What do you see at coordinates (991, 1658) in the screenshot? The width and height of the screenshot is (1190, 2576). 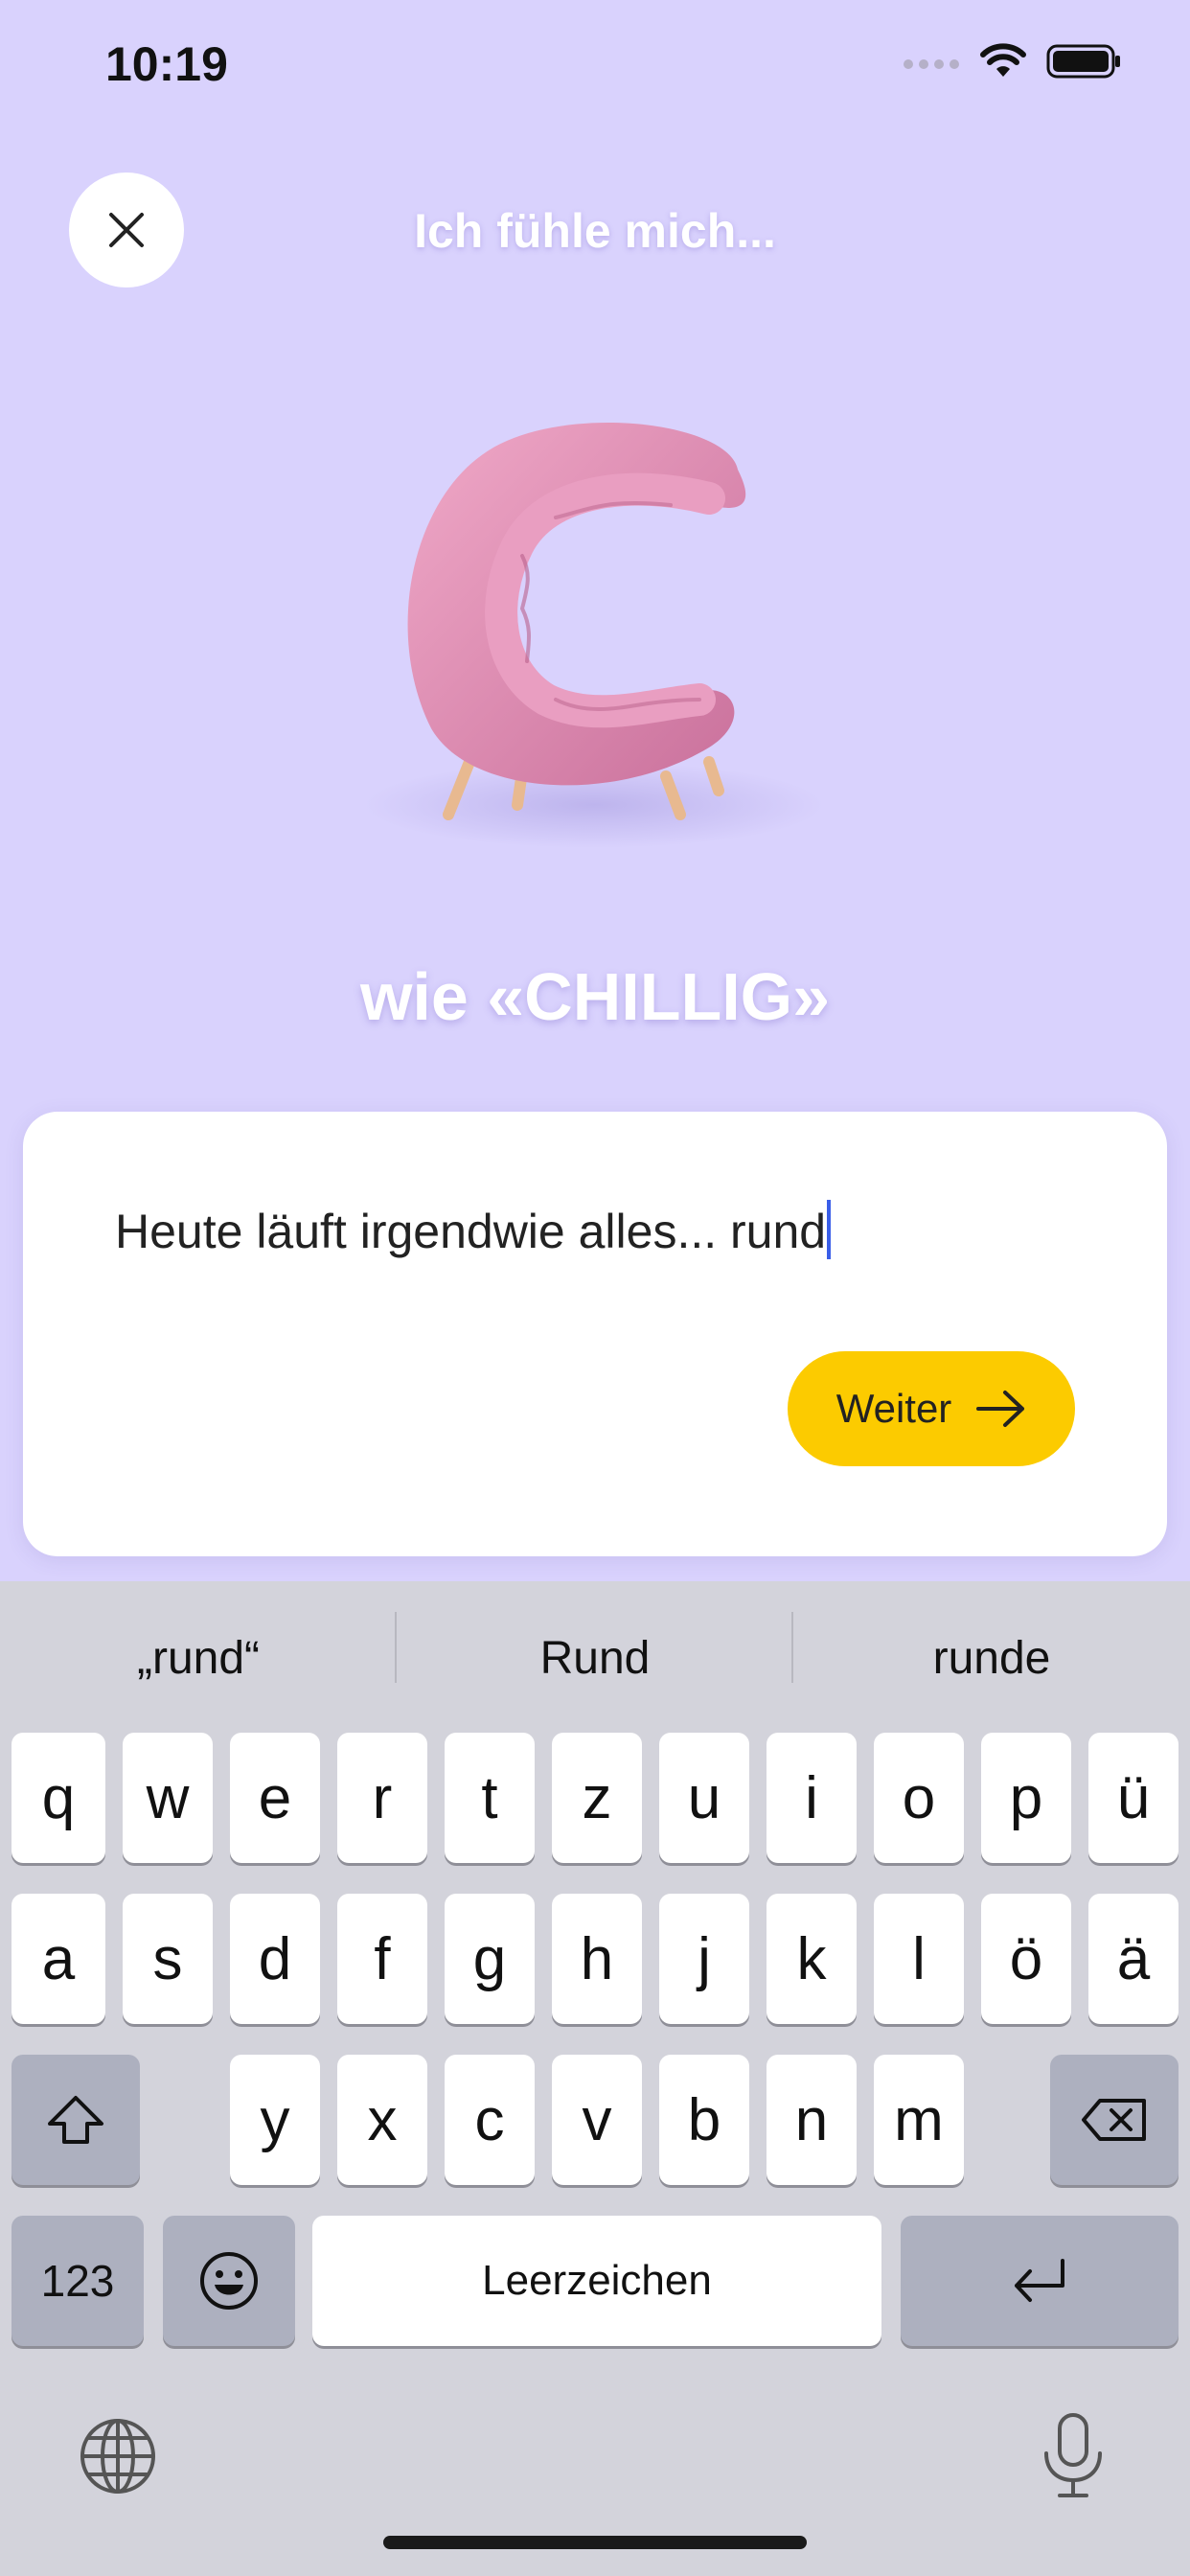 I see `suggestion-3: runde` at bounding box center [991, 1658].